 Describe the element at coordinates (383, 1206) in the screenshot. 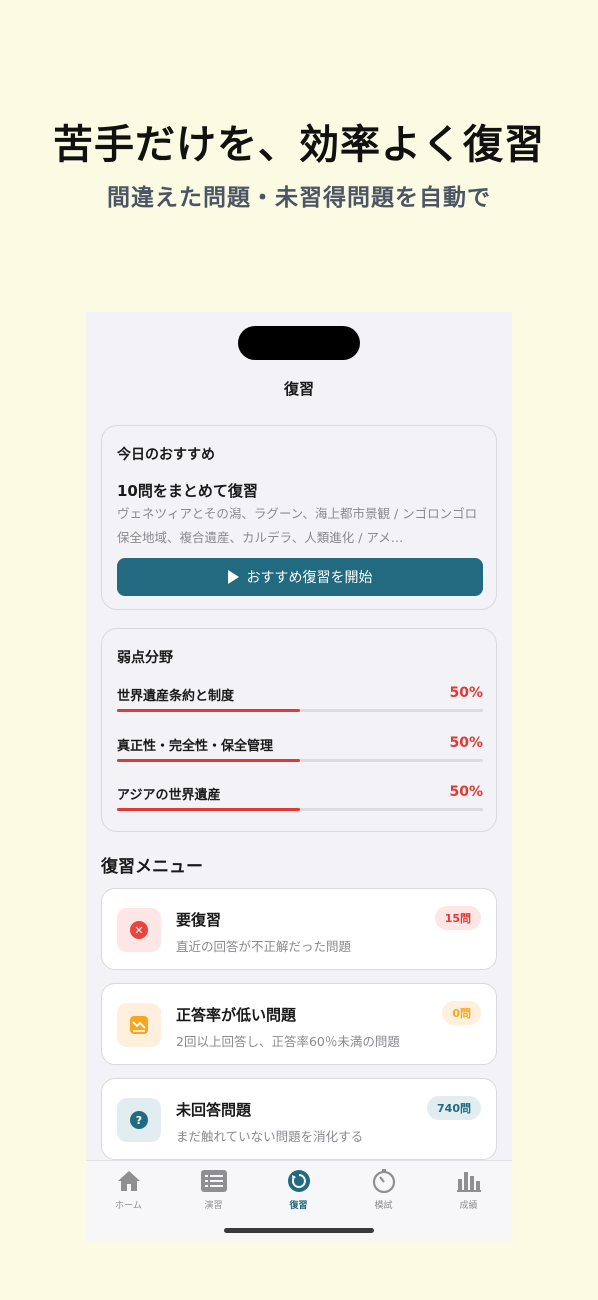

I see `tab-label: 模試` at that location.